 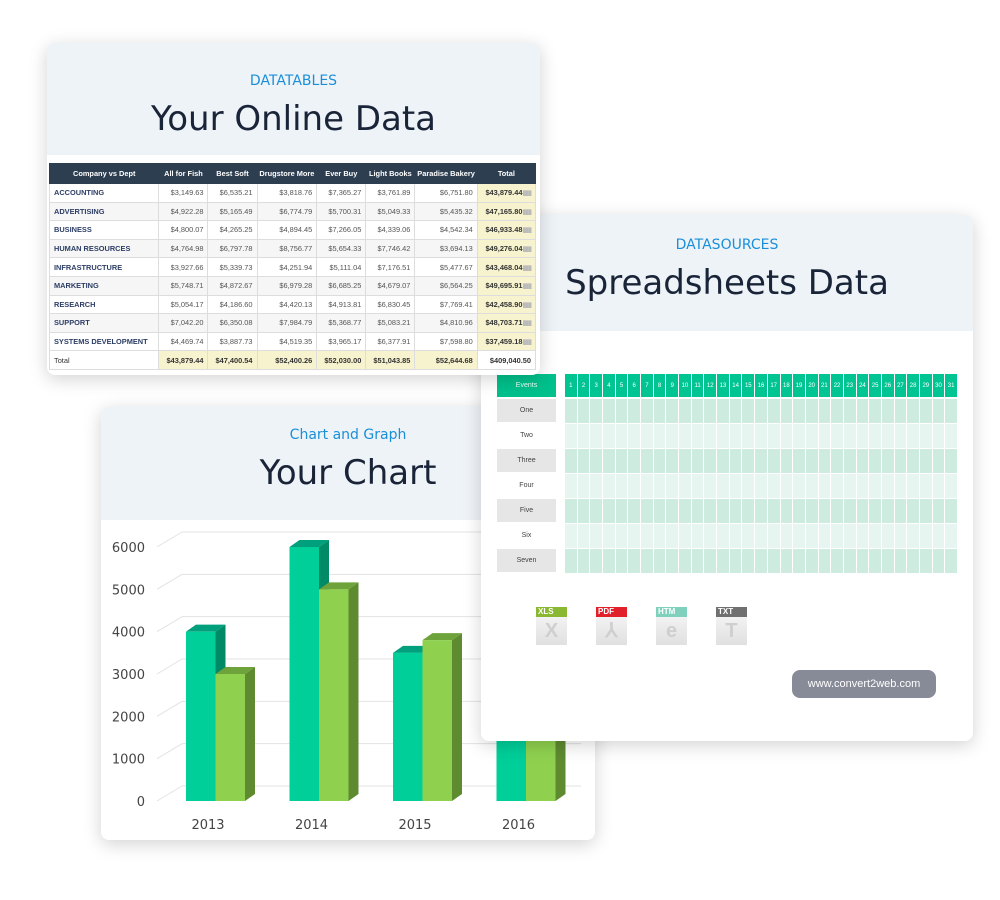 What do you see at coordinates (551, 626) in the screenshot?
I see `xls-file-icon: XLS X` at bounding box center [551, 626].